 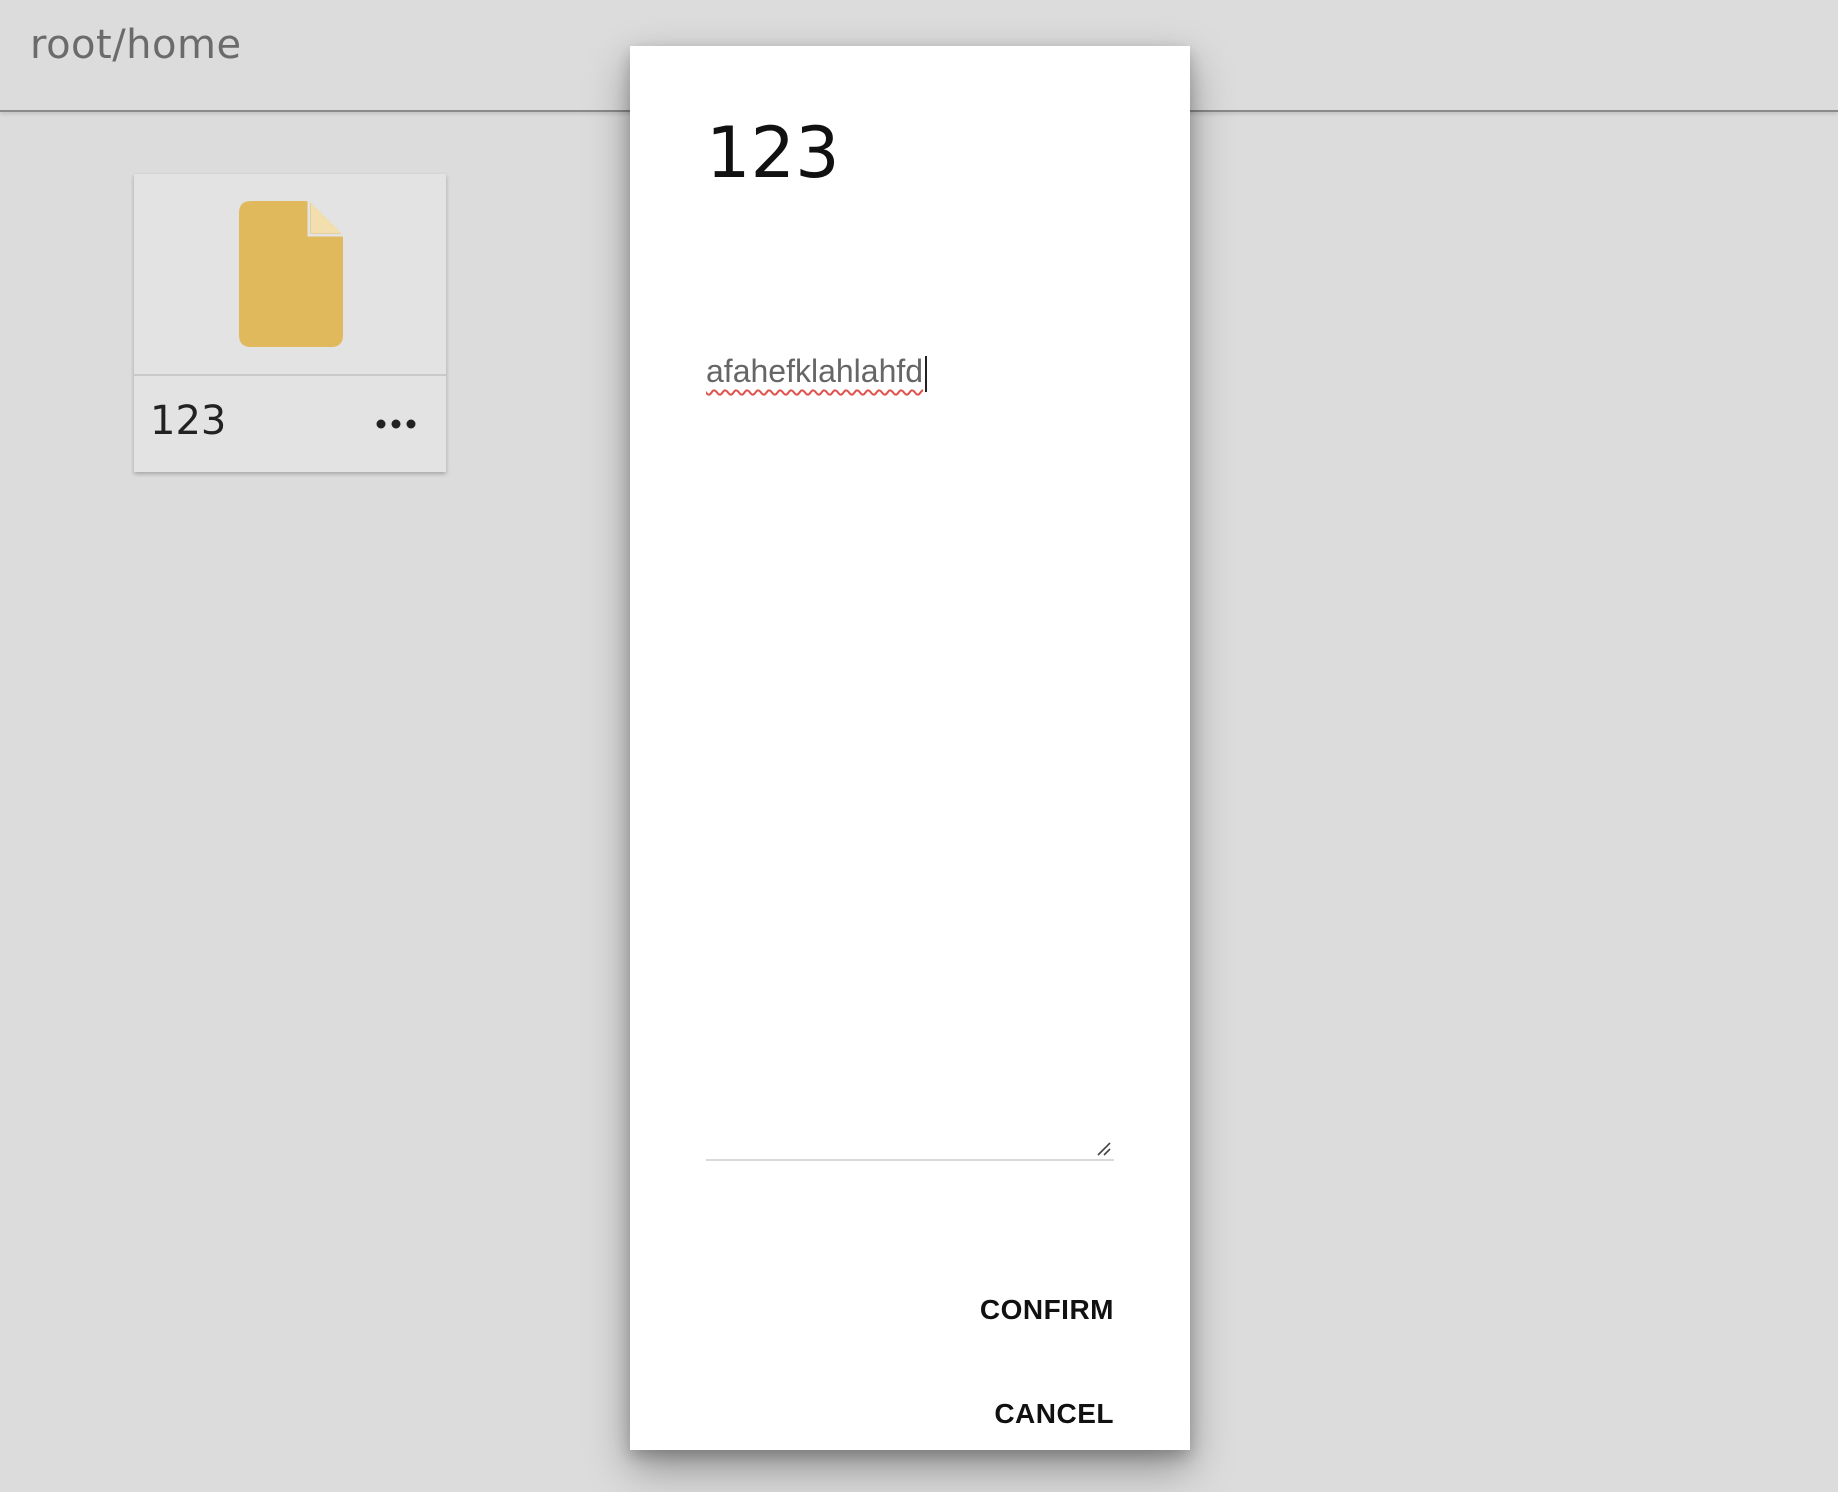 I want to click on file-menu-button, so click(x=396, y=424).